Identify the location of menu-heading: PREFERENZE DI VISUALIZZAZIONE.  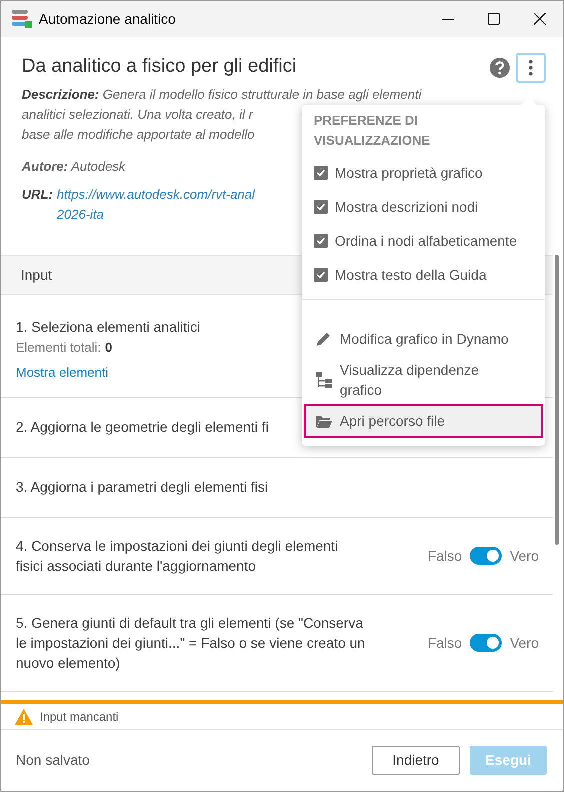
(372, 131).